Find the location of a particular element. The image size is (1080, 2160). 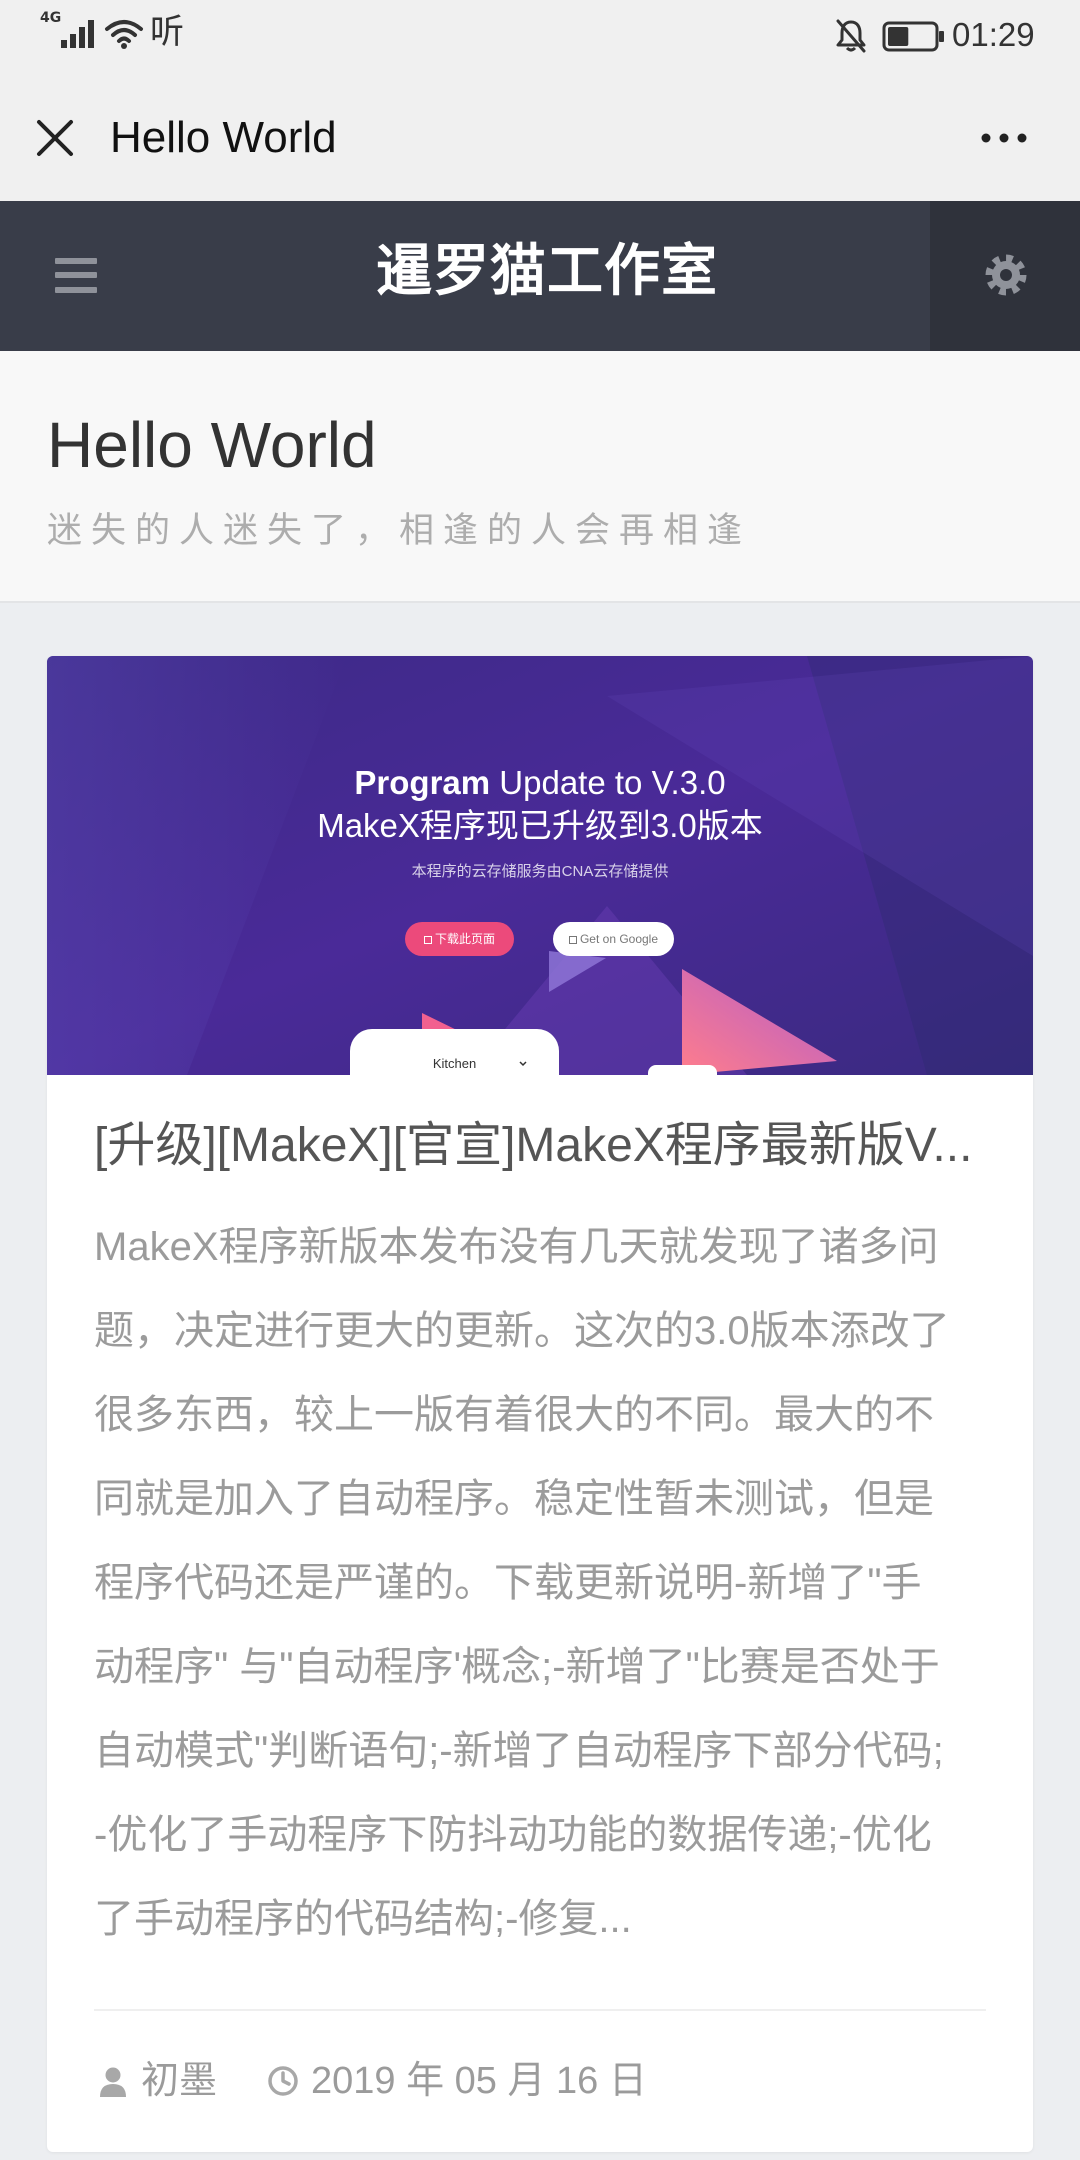

cell-signal-icon is located at coordinates (77, 34).